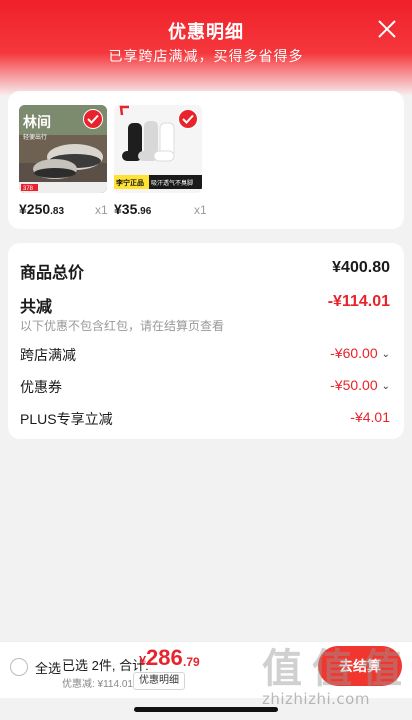 The image size is (412, 720). I want to click on select-all-label: 全选, so click(48, 667).